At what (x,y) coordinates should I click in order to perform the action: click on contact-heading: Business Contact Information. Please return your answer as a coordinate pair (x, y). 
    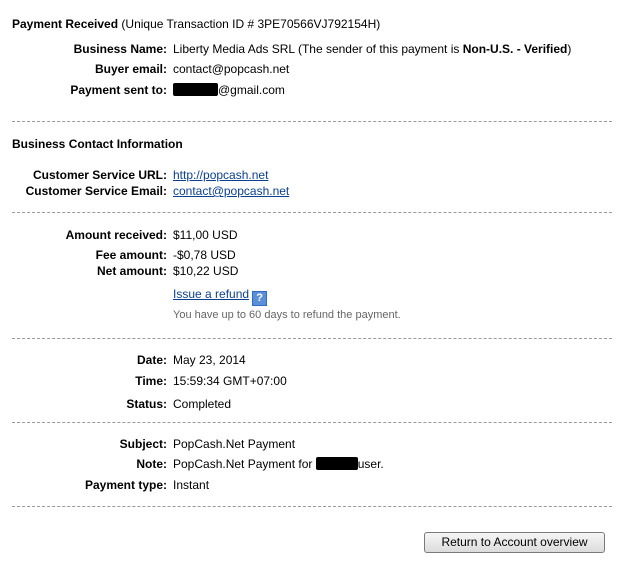
    Looking at the image, I should click on (97, 144).